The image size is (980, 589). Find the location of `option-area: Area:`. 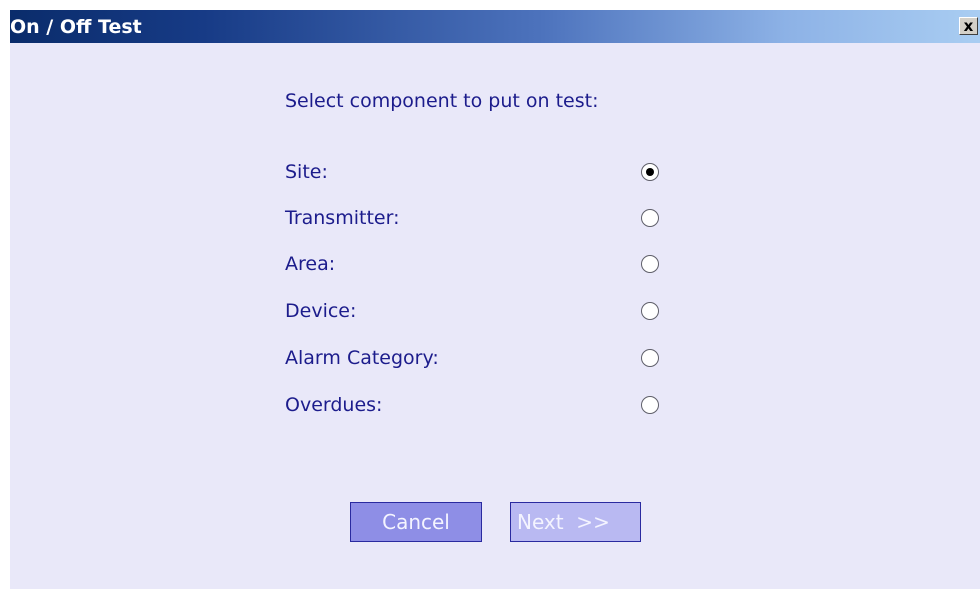

option-area: Area: is located at coordinates (485, 264).